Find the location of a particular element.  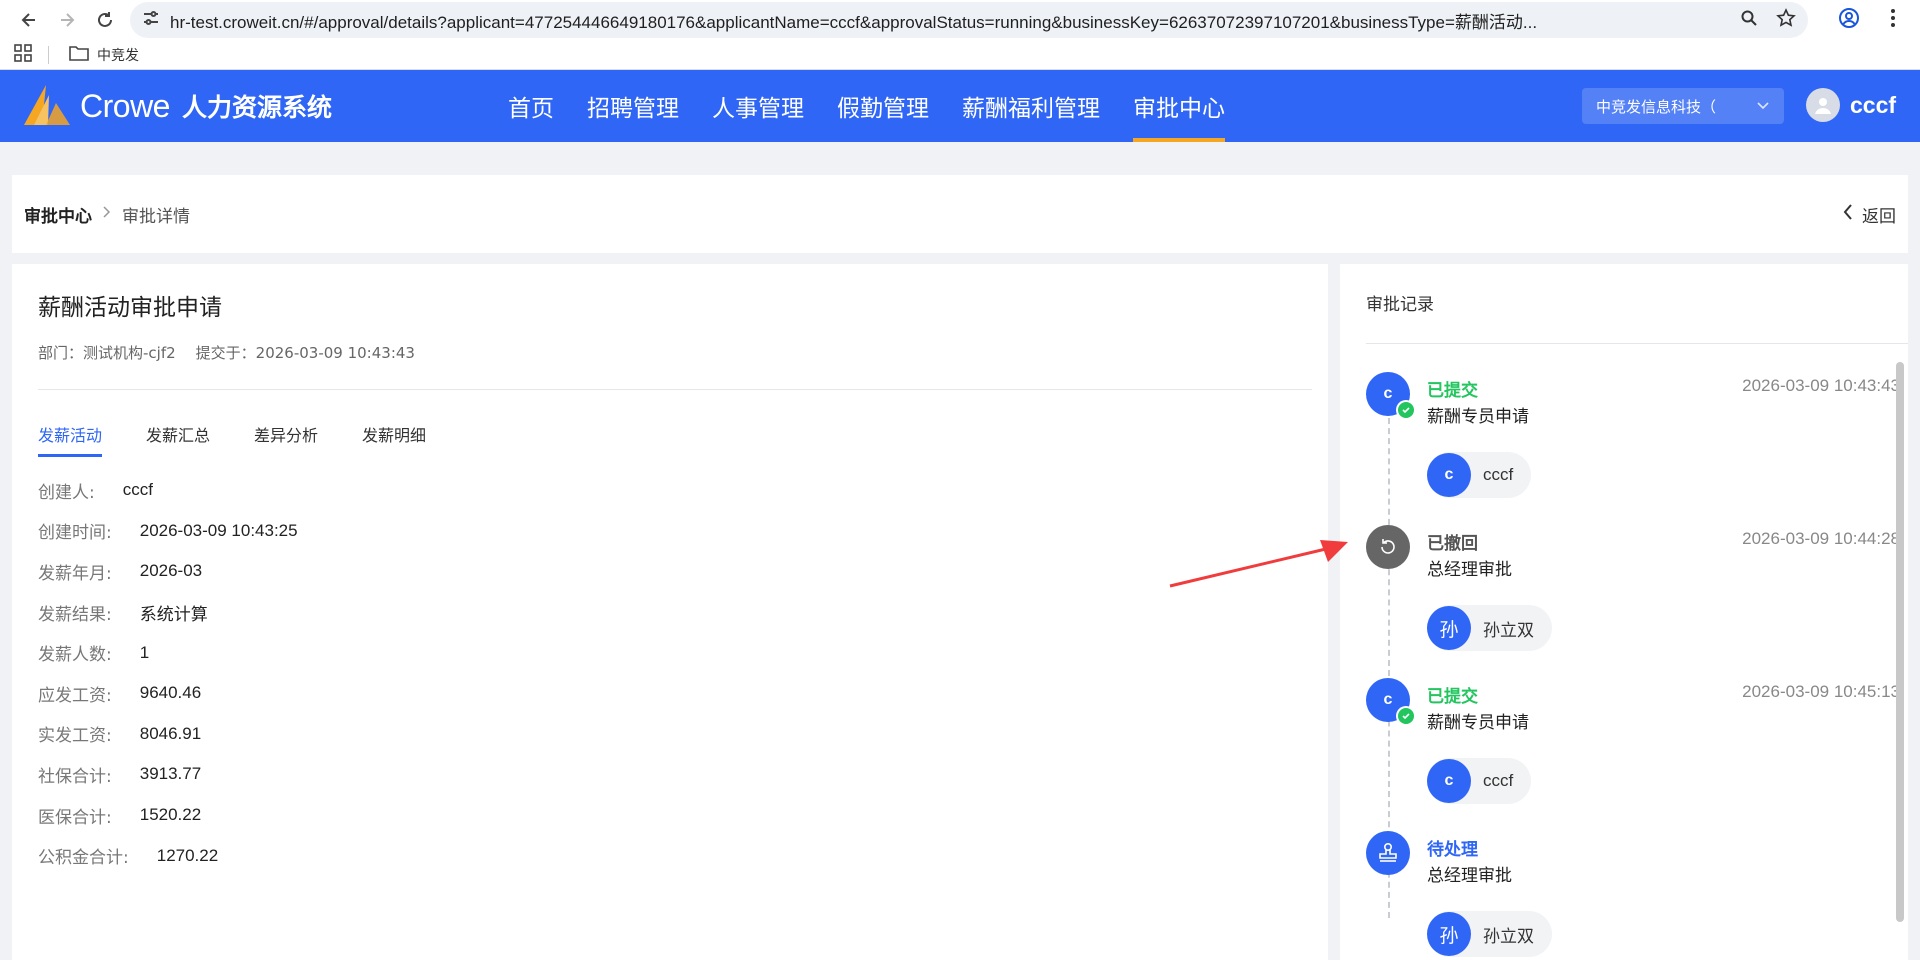

breadcrumb: 审批中心 审批详情 返回 is located at coordinates (960, 214).